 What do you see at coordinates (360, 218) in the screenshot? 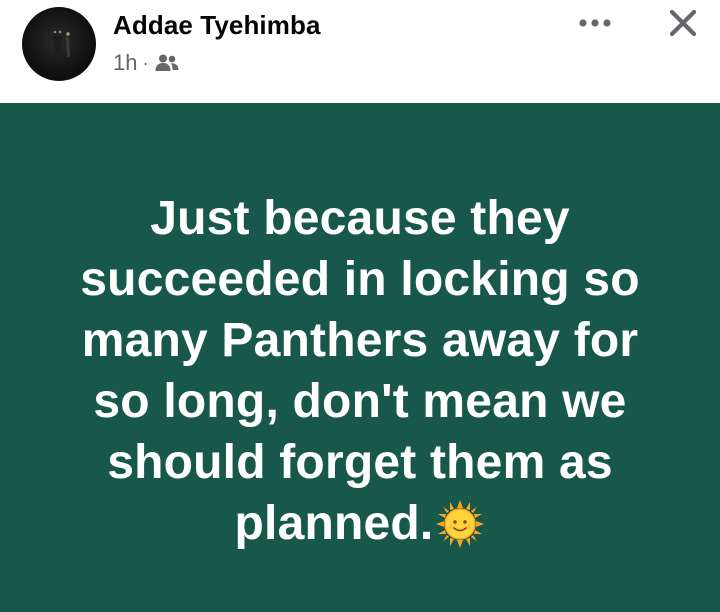
I see `post-text-line: Just because they` at bounding box center [360, 218].